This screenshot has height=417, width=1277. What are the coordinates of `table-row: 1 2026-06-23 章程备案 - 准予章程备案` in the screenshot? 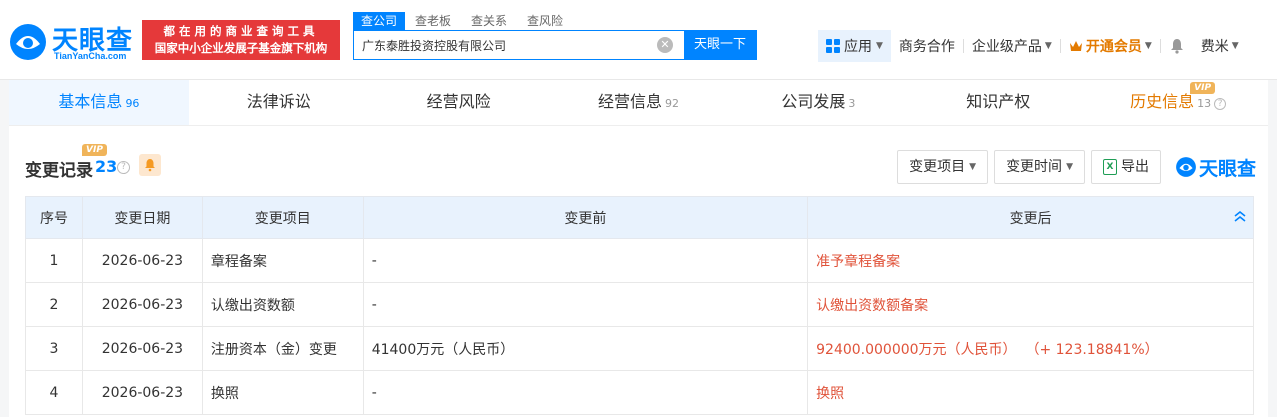 It's located at (639, 260).